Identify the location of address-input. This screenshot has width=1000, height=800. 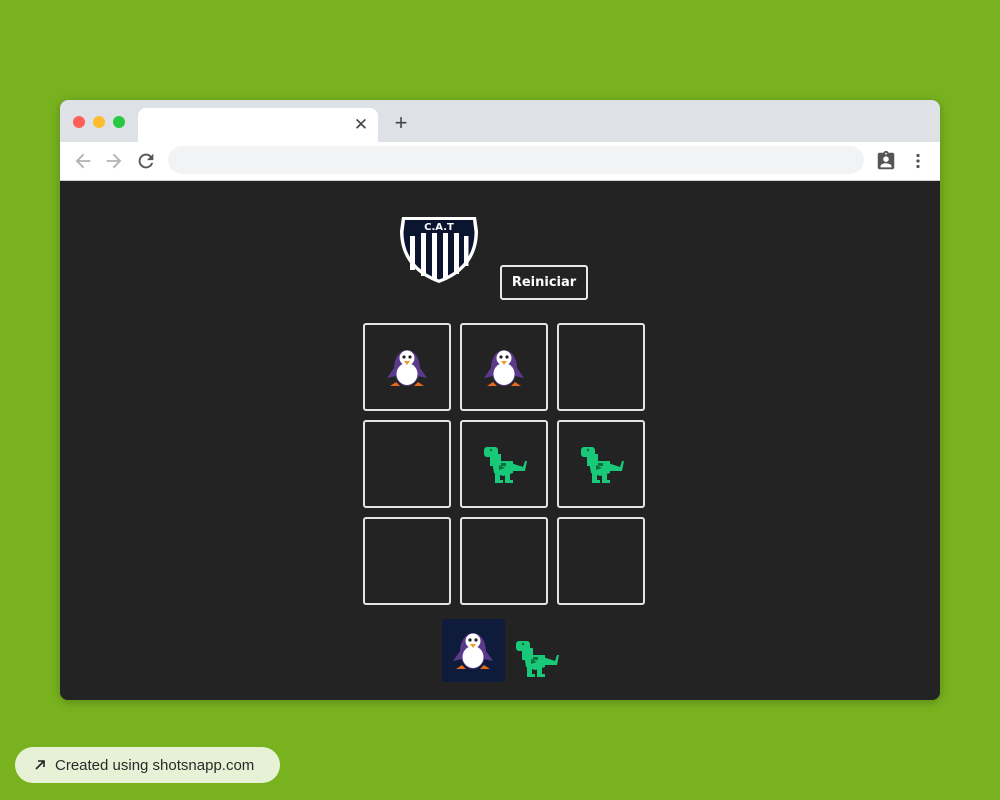
(516, 160).